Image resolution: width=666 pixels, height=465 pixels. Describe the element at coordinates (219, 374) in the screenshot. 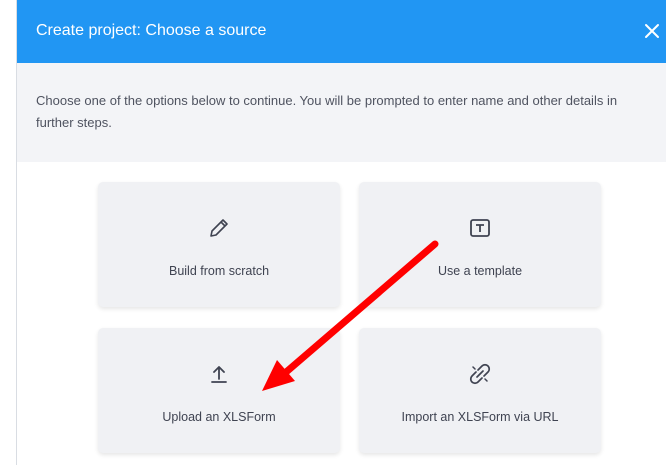

I see `upload-icon` at that location.